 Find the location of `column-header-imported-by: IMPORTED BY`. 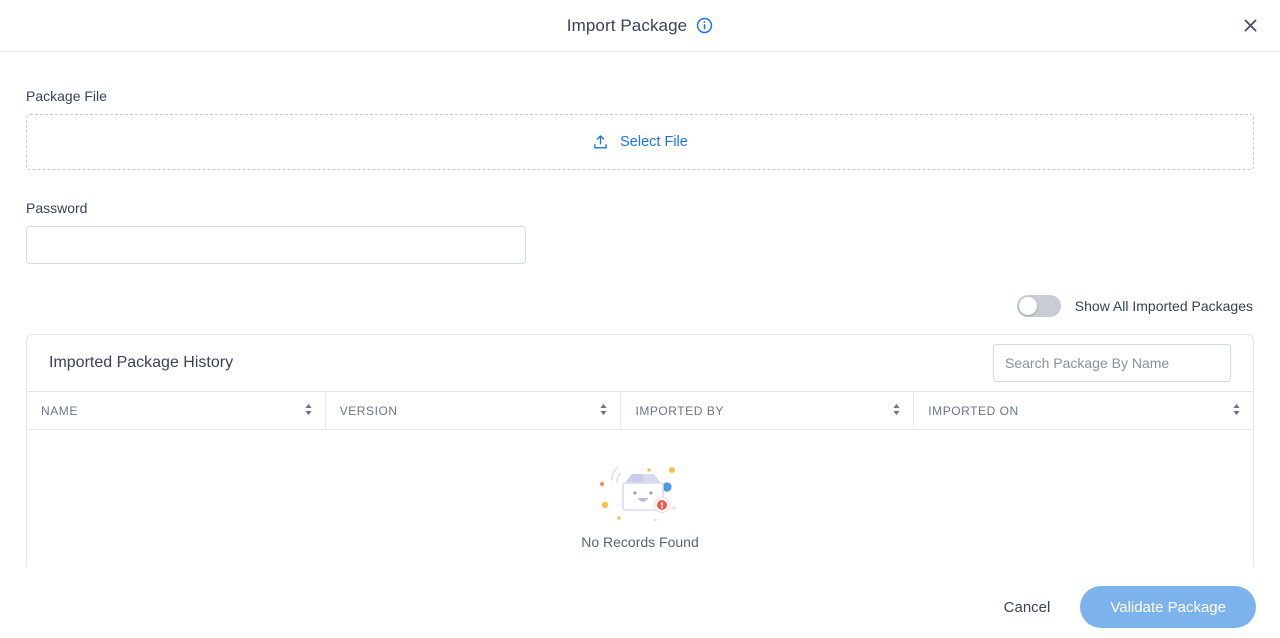

column-header-imported-by: IMPORTED BY is located at coordinates (768, 410).